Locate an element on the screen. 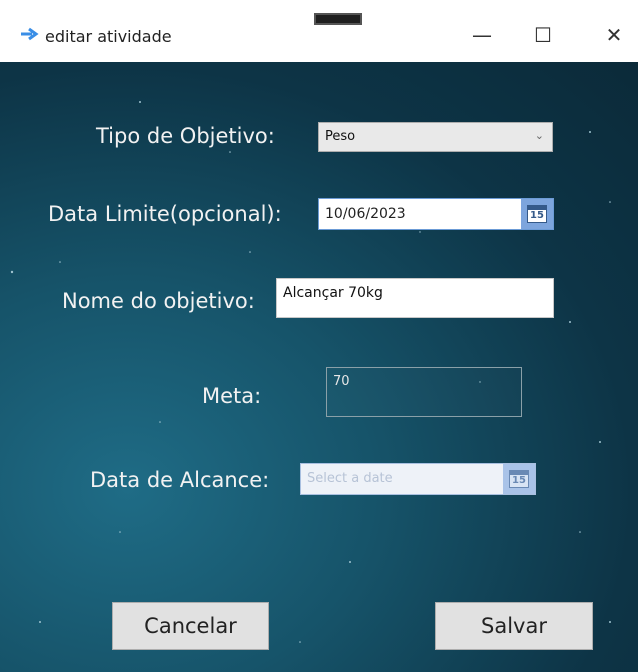  tipo-objetivo-select: Peso ⌄ is located at coordinates (435, 137).